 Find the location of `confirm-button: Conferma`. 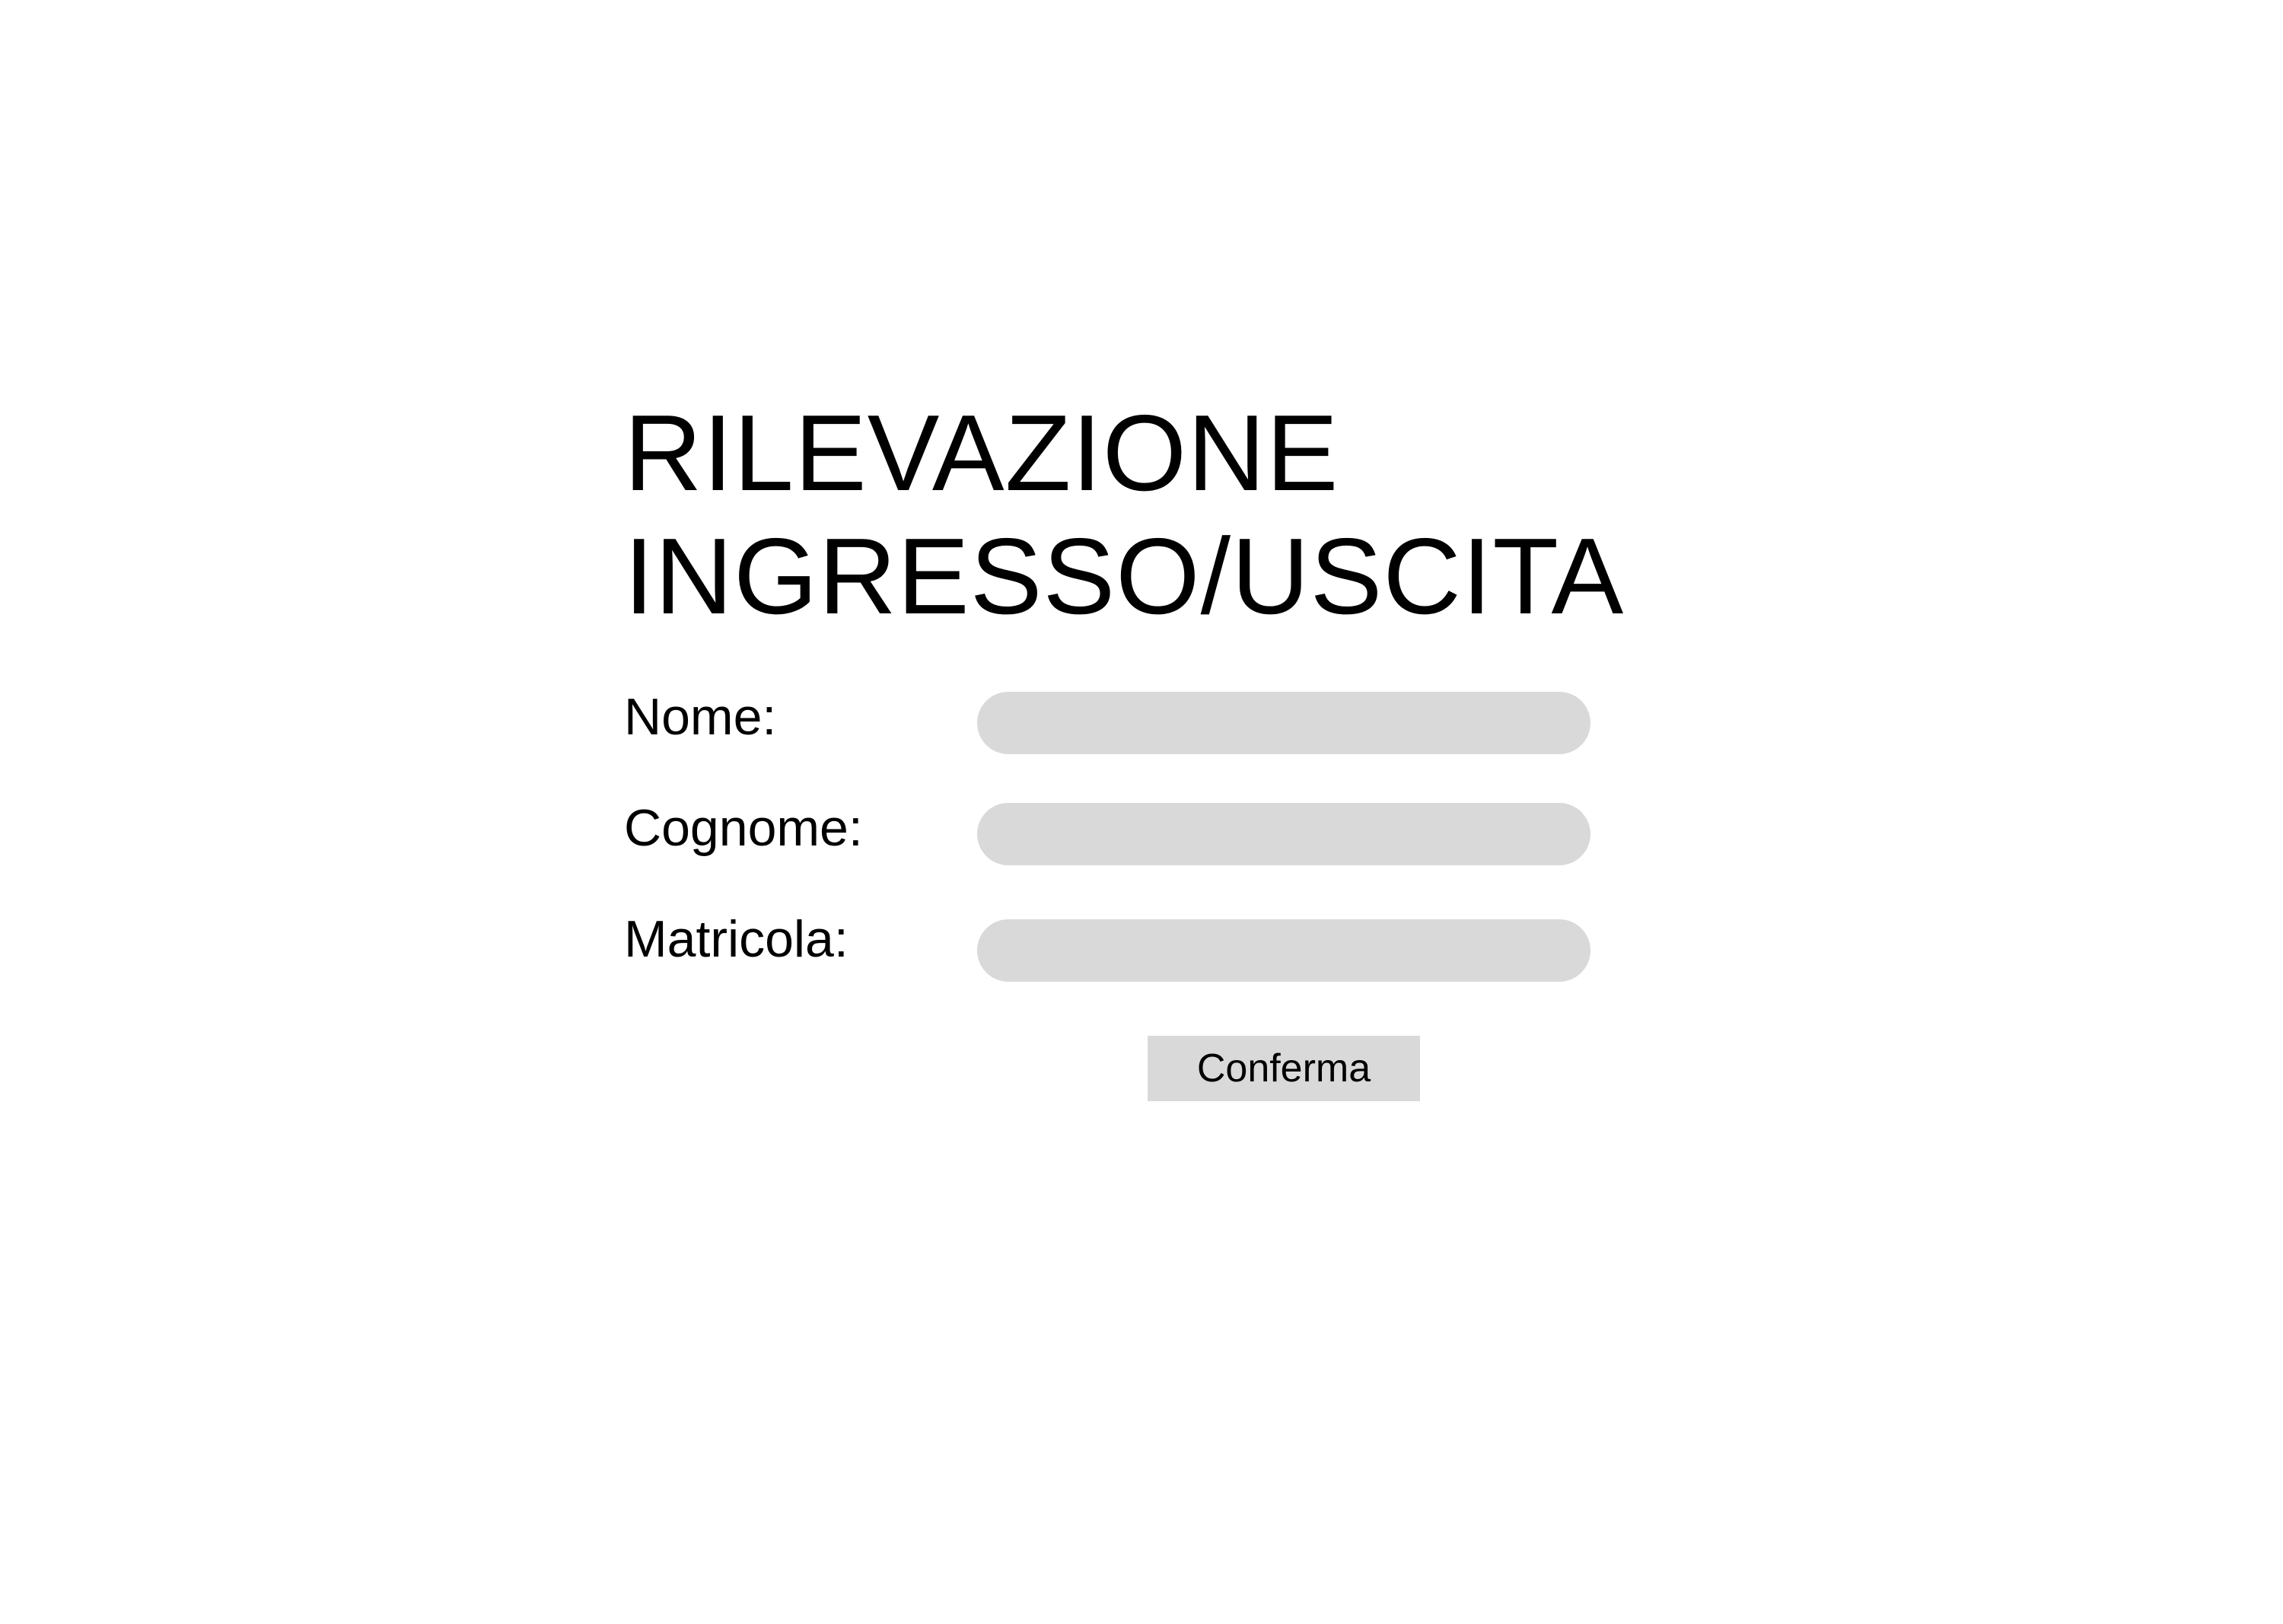

confirm-button: Conferma is located at coordinates (1284, 1068).